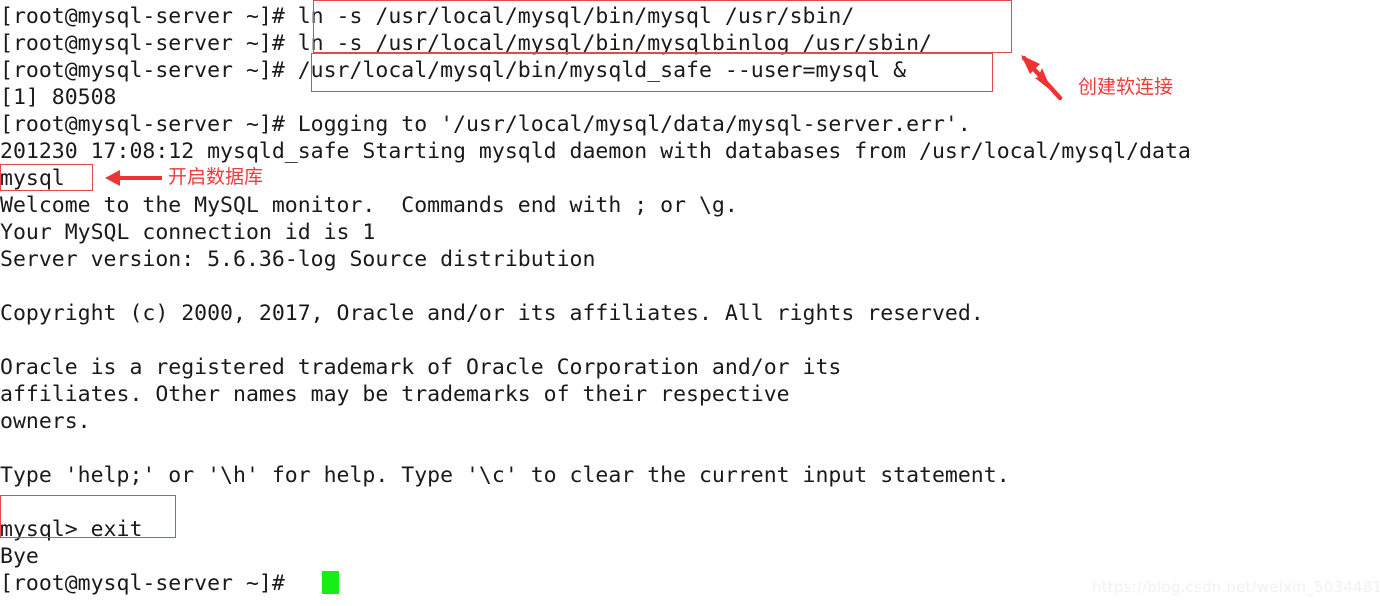 The image size is (1380, 606). What do you see at coordinates (1236, 587) in the screenshot?
I see `watermark-url: https://blog.csdn.net/weixin_50344814` at bounding box center [1236, 587].